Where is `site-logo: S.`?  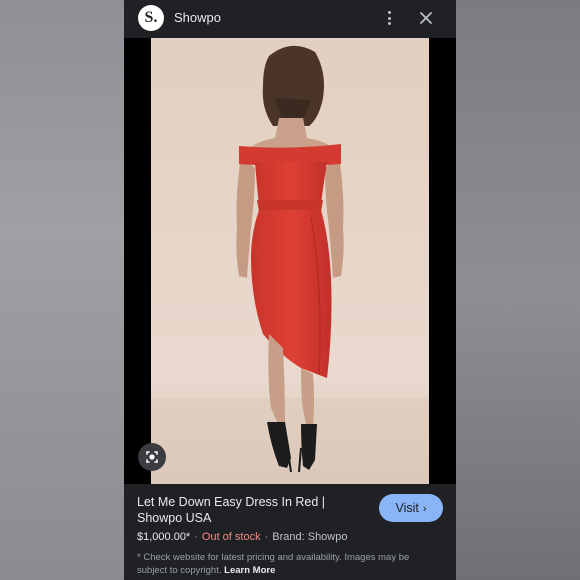 site-logo: S. is located at coordinates (151, 18).